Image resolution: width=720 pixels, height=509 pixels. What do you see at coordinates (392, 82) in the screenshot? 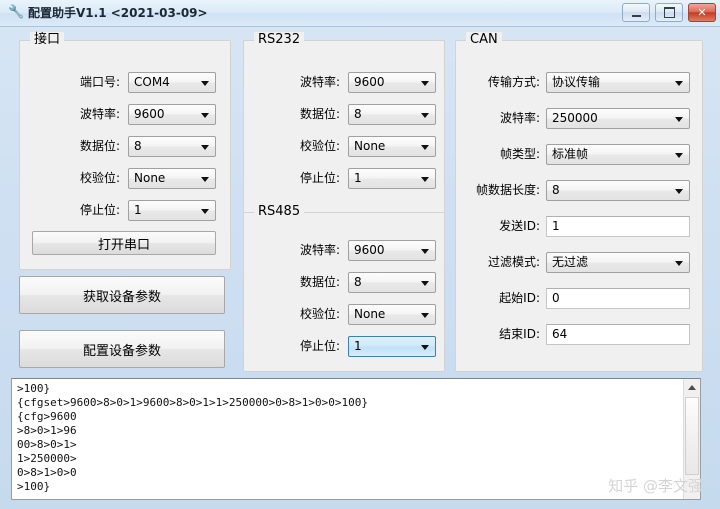
I see `rs232-baud-combo: 9600` at bounding box center [392, 82].